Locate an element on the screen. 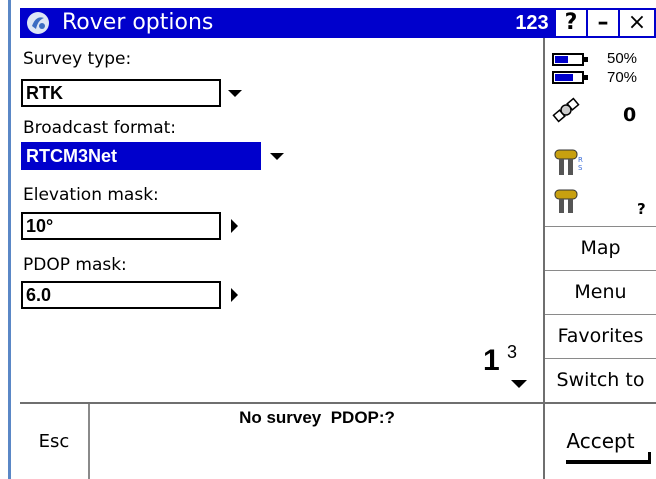 The width and height of the screenshot is (656, 479). rover-status-marker: ? is located at coordinates (641, 209).